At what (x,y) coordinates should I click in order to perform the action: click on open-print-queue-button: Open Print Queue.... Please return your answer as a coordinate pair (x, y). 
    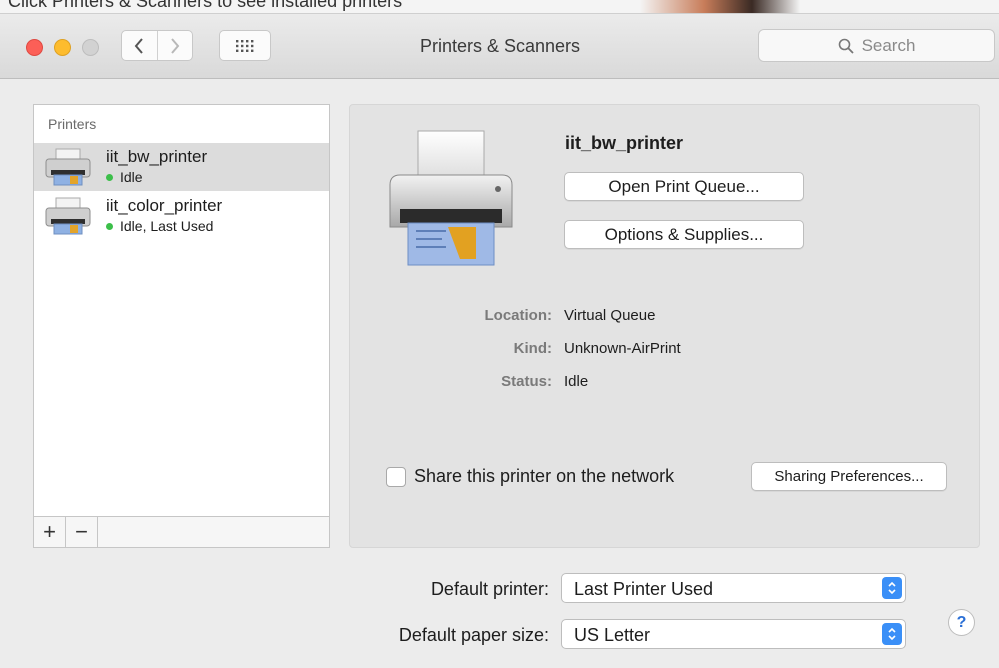
    Looking at the image, I should click on (684, 186).